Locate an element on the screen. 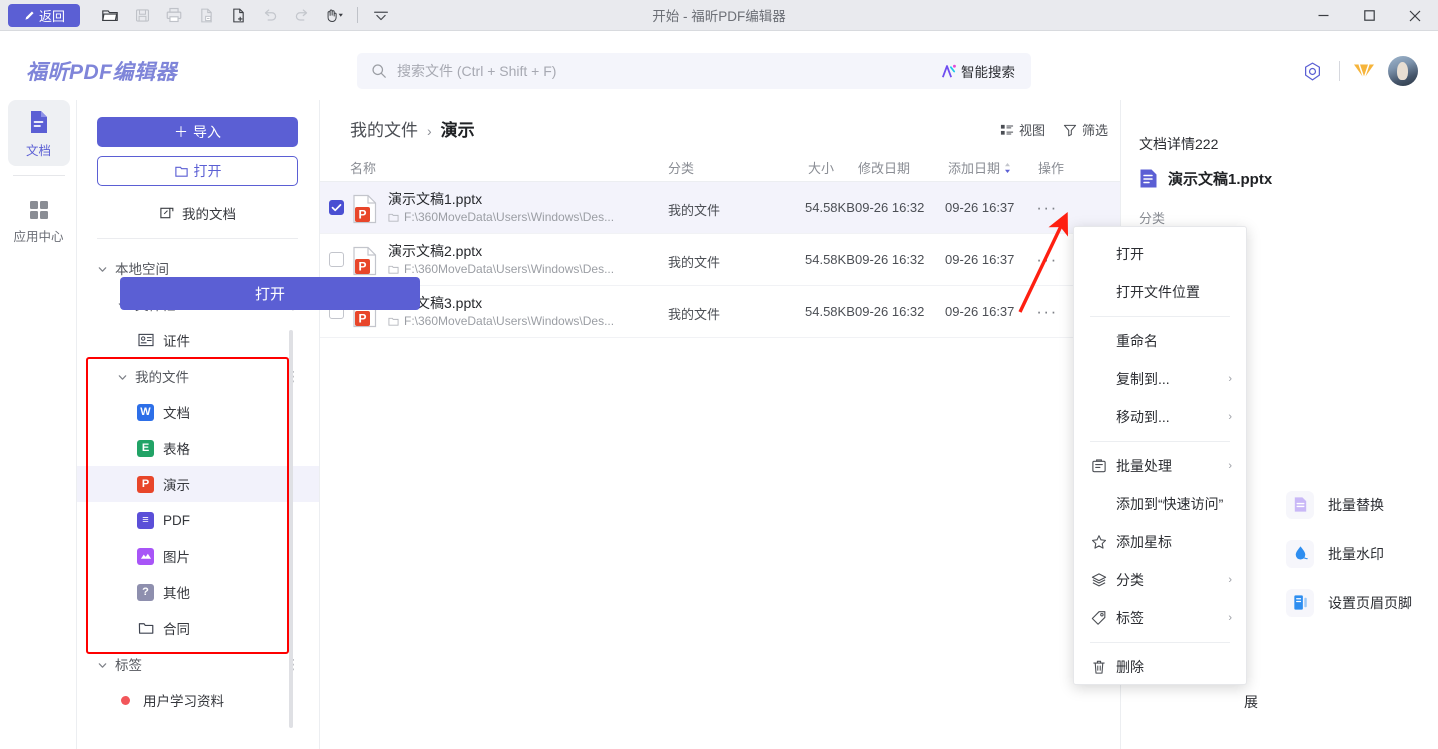  minimize-button is located at coordinates (1323, 15).